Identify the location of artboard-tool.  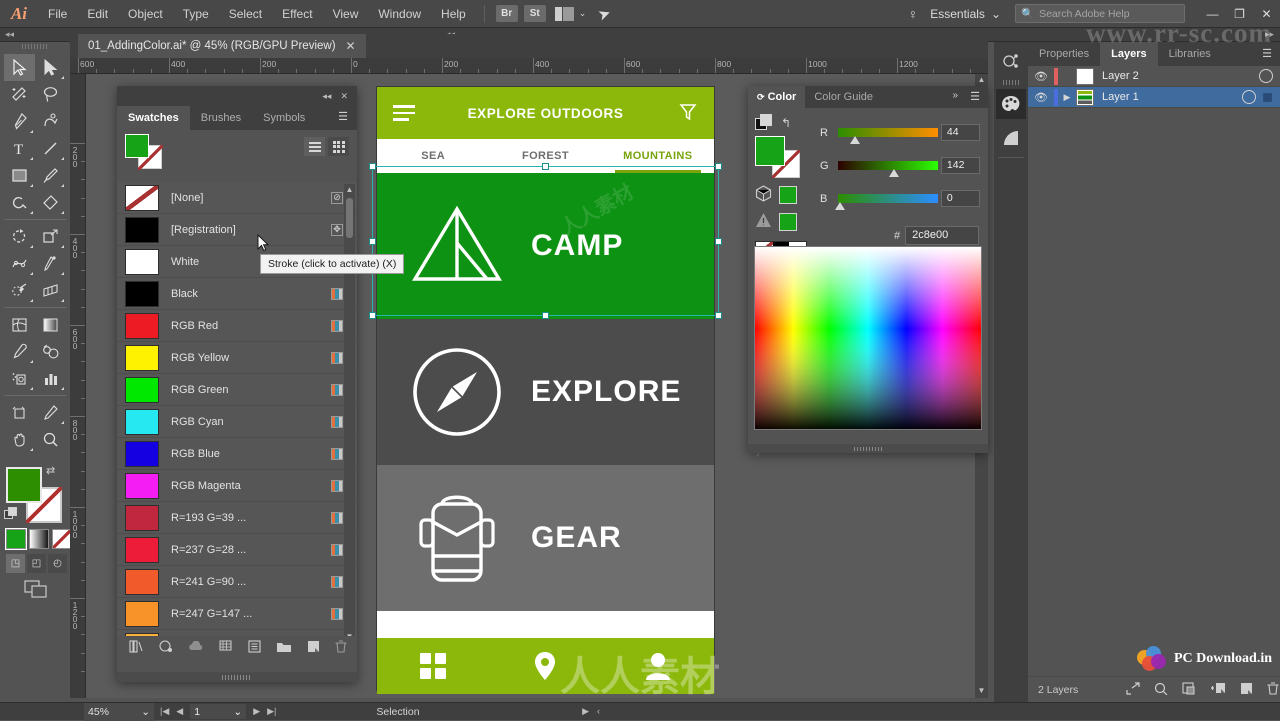
(19, 412).